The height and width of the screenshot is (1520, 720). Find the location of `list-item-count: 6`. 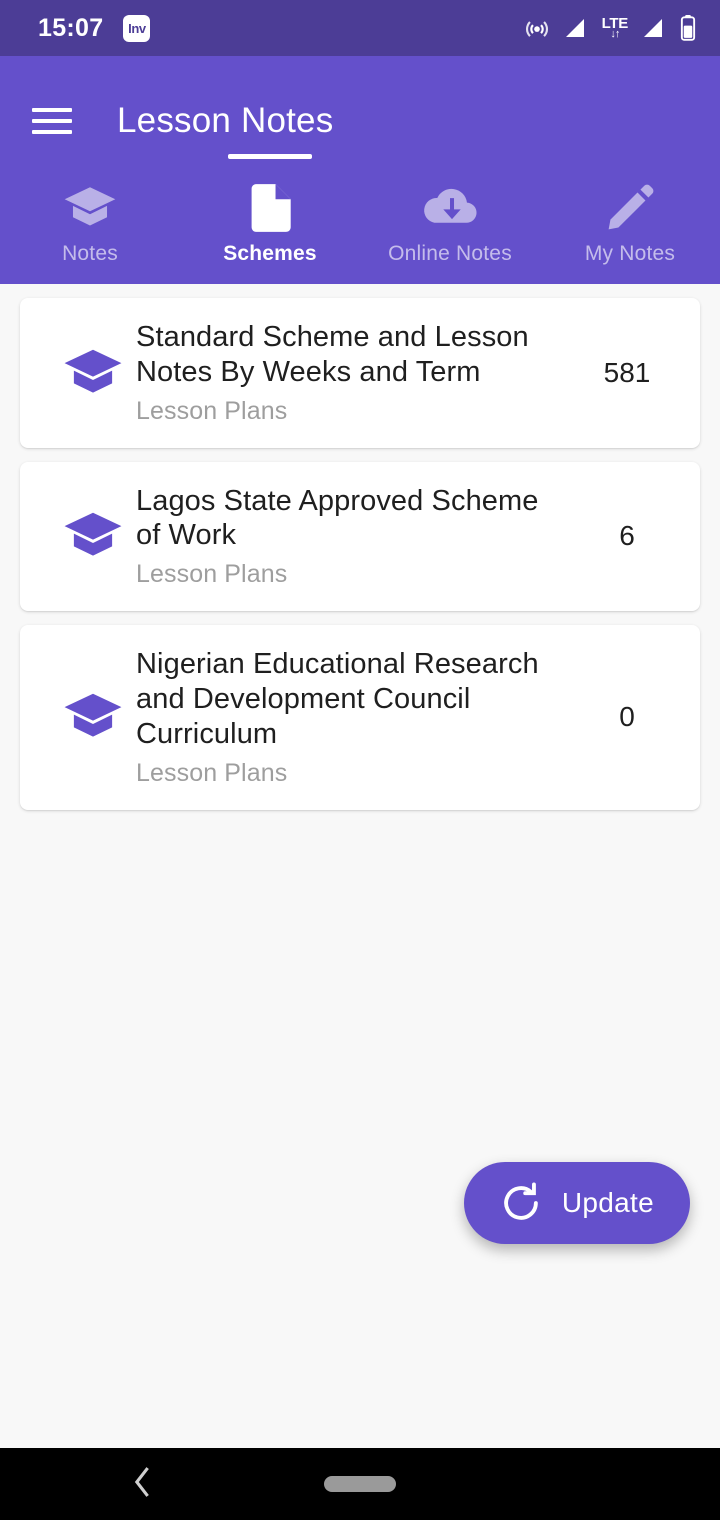

list-item-count: 6 is located at coordinates (627, 536).